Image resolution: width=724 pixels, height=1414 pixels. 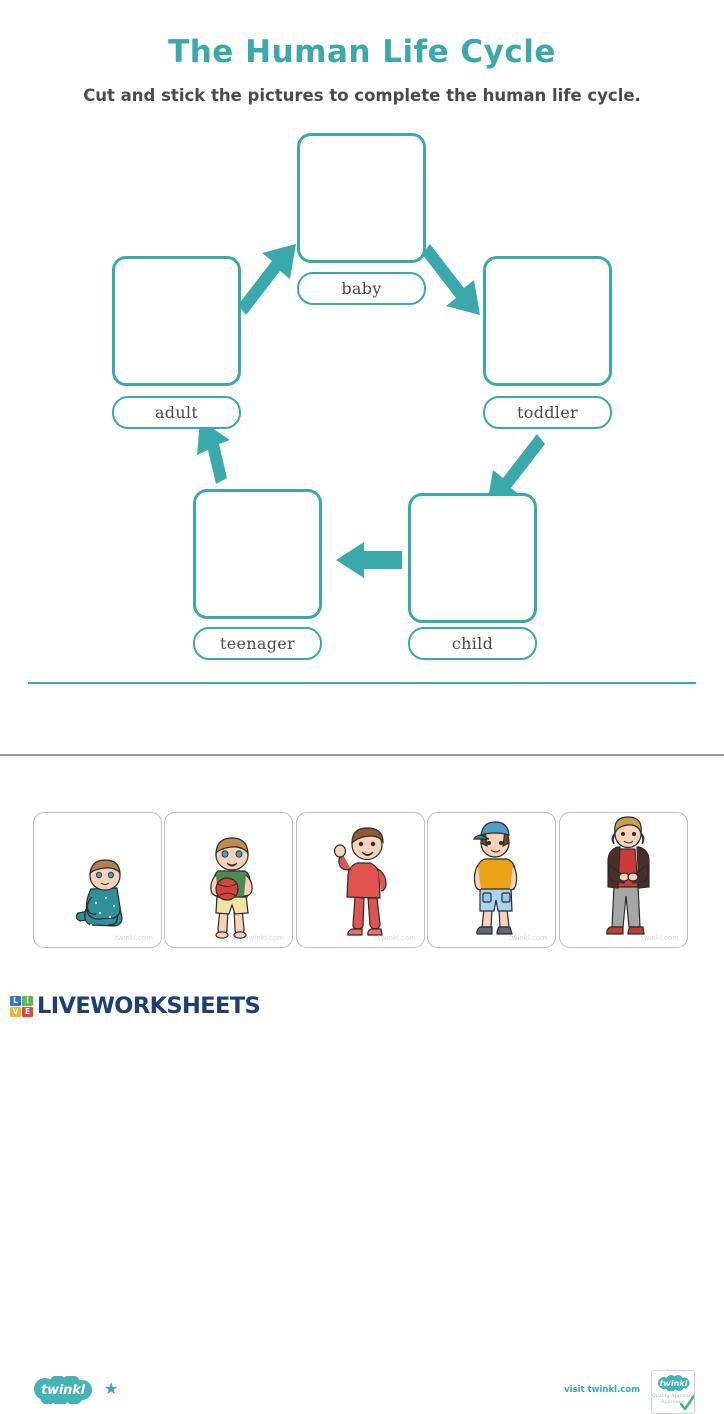 I want to click on baby-sitting-image, so click(x=99, y=893).